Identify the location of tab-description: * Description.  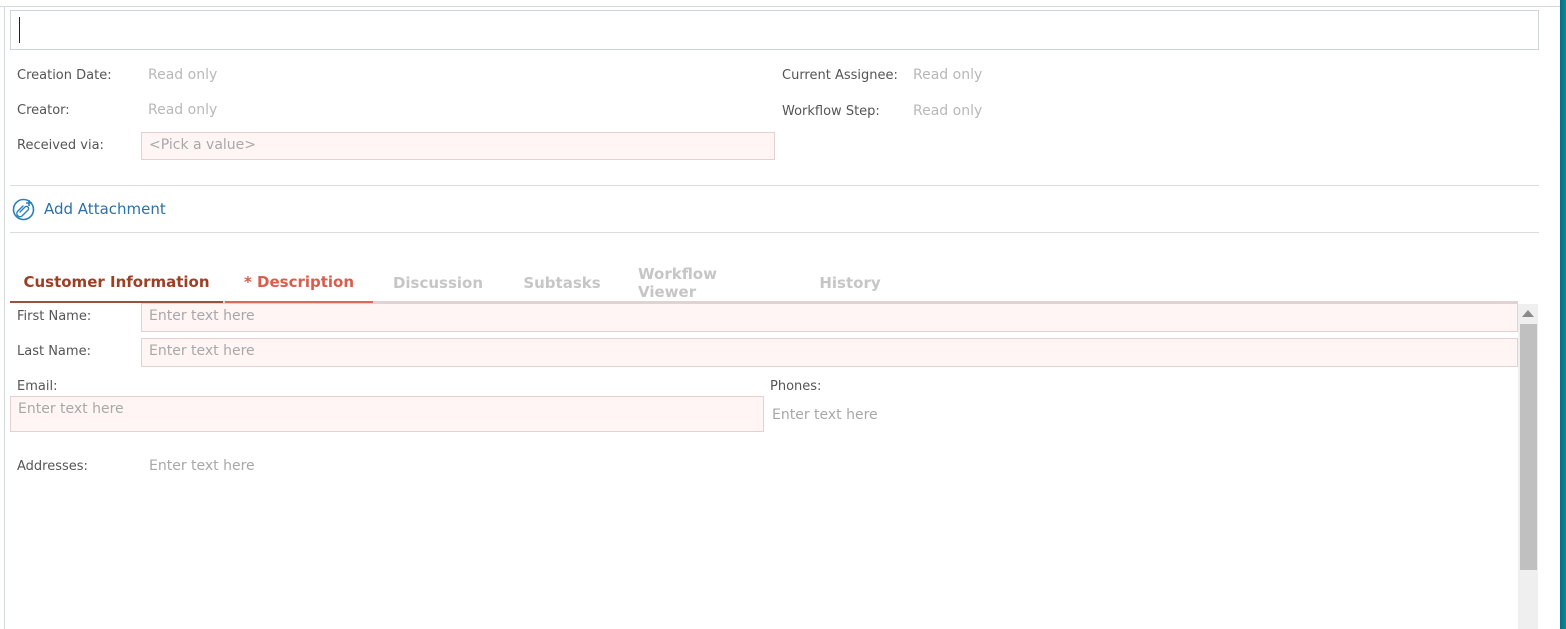
(299, 282).